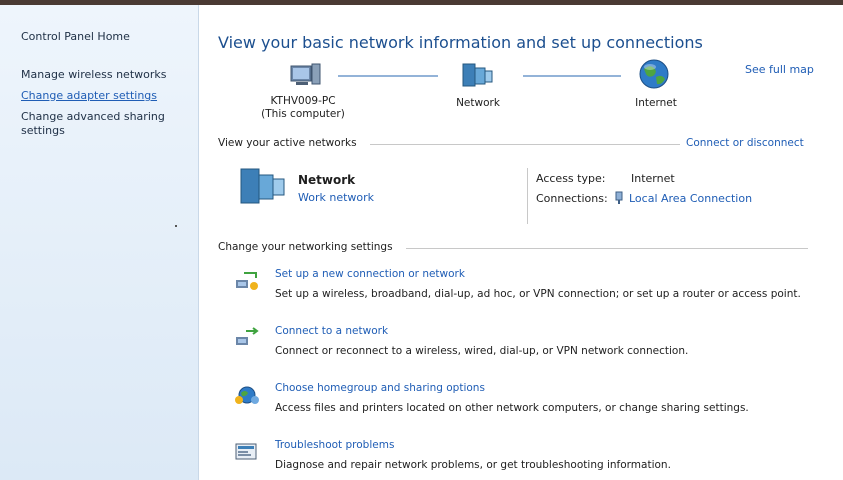 Image resolution: width=843 pixels, height=480 pixels. What do you see at coordinates (654, 74) in the screenshot?
I see `internet-globe-icon` at bounding box center [654, 74].